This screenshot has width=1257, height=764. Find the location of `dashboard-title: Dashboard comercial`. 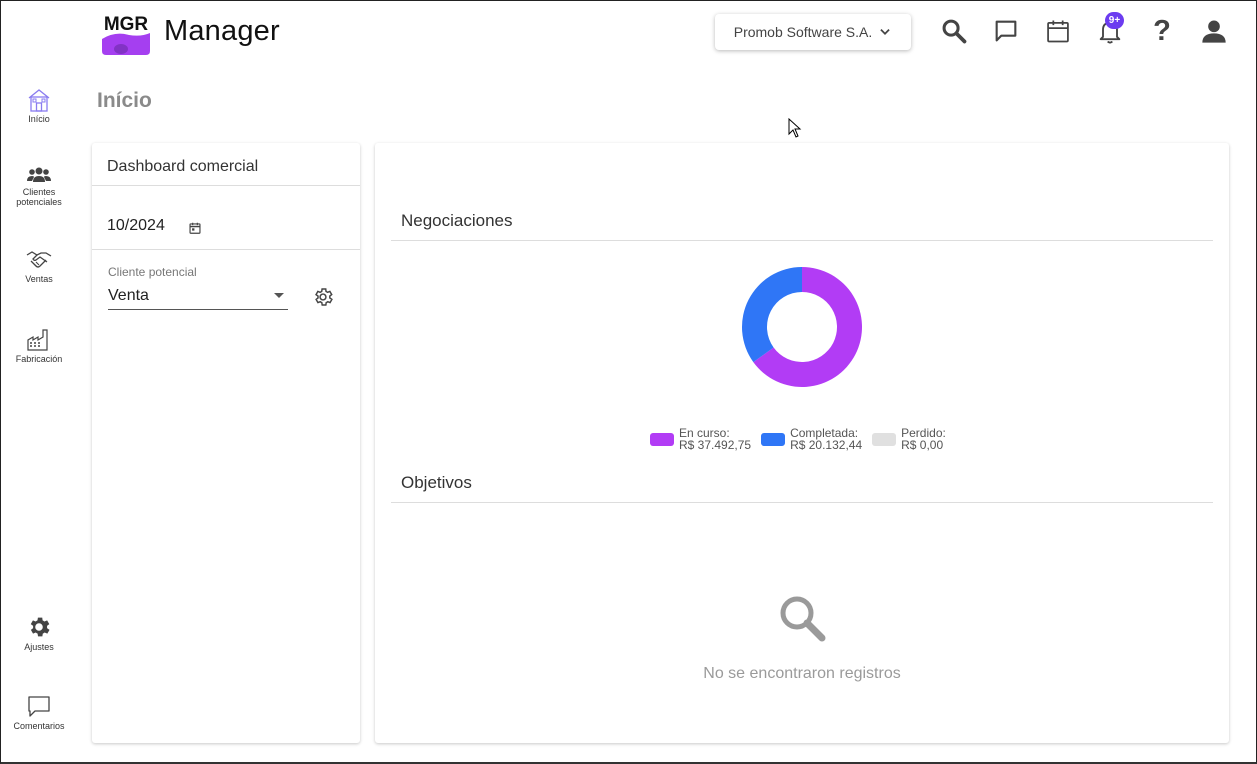

dashboard-title: Dashboard comercial is located at coordinates (183, 166).